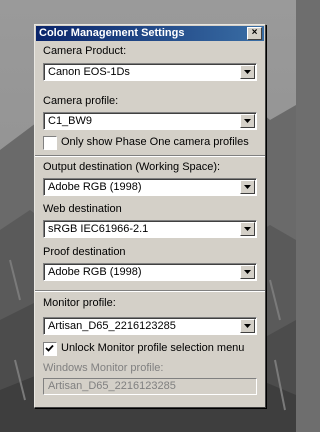  What do you see at coordinates (89, 72) in the screenshot?
I see `camera-product-value: Canon EOS-1Ds` at bounding box center [89, 72].